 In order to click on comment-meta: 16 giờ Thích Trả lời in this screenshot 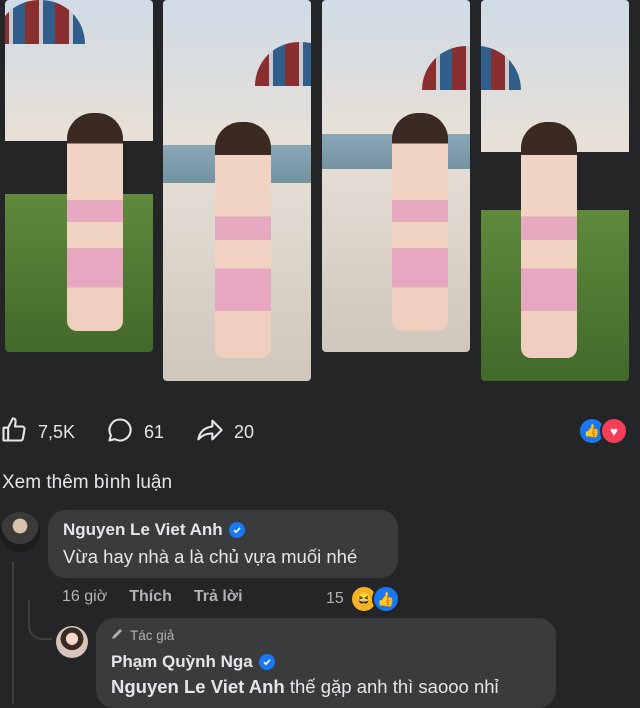, I will do `click(163, 597)`.